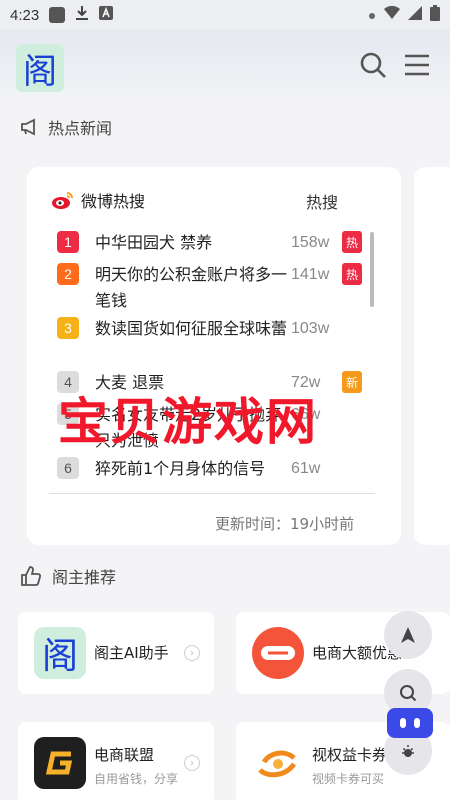  Describe the element at coordinates (131, 653) in the screenshot. I see `tile-title: 阁主AI助手` at that location.